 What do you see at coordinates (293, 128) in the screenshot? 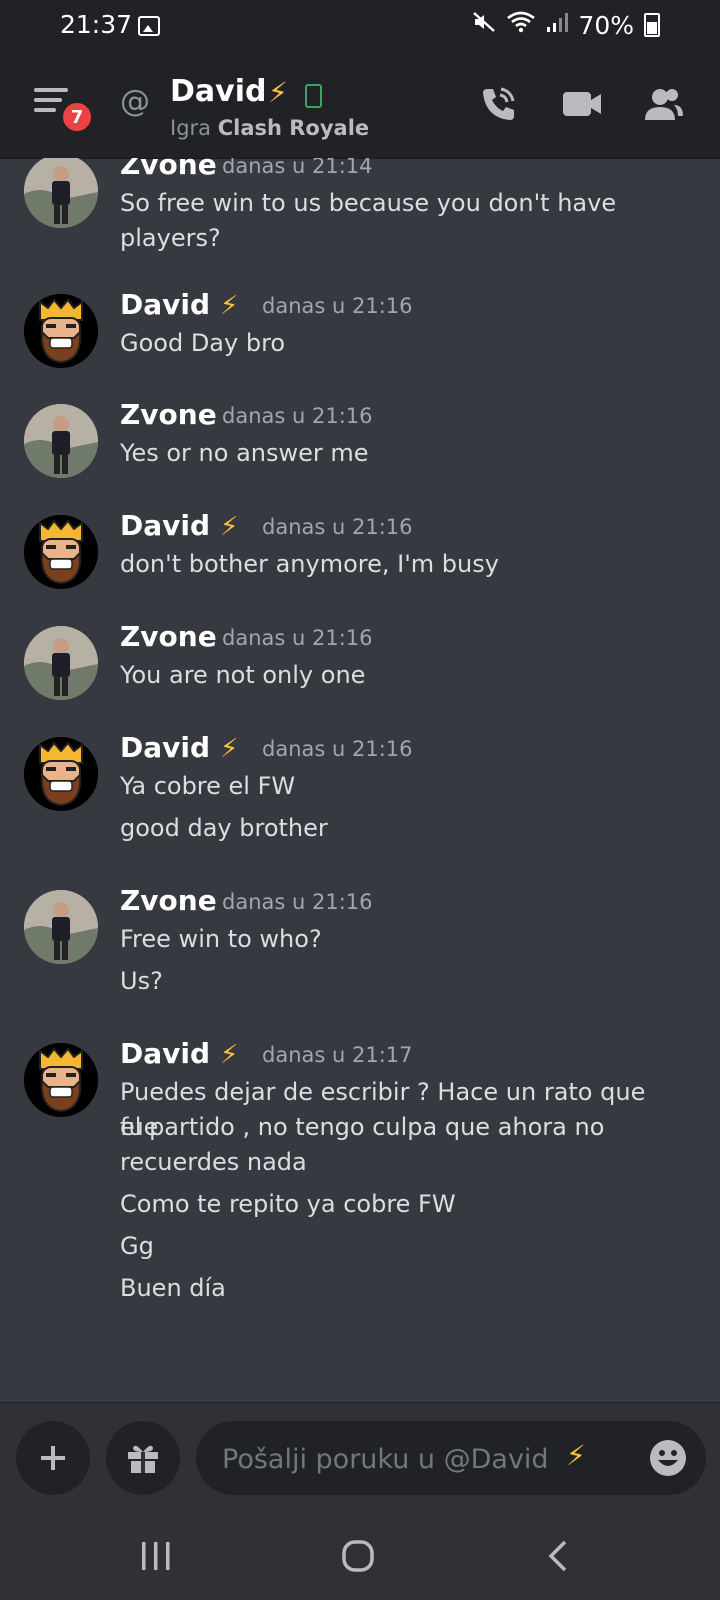
I see `activity-game: Clash Royale` at bounding box center [293, 128].